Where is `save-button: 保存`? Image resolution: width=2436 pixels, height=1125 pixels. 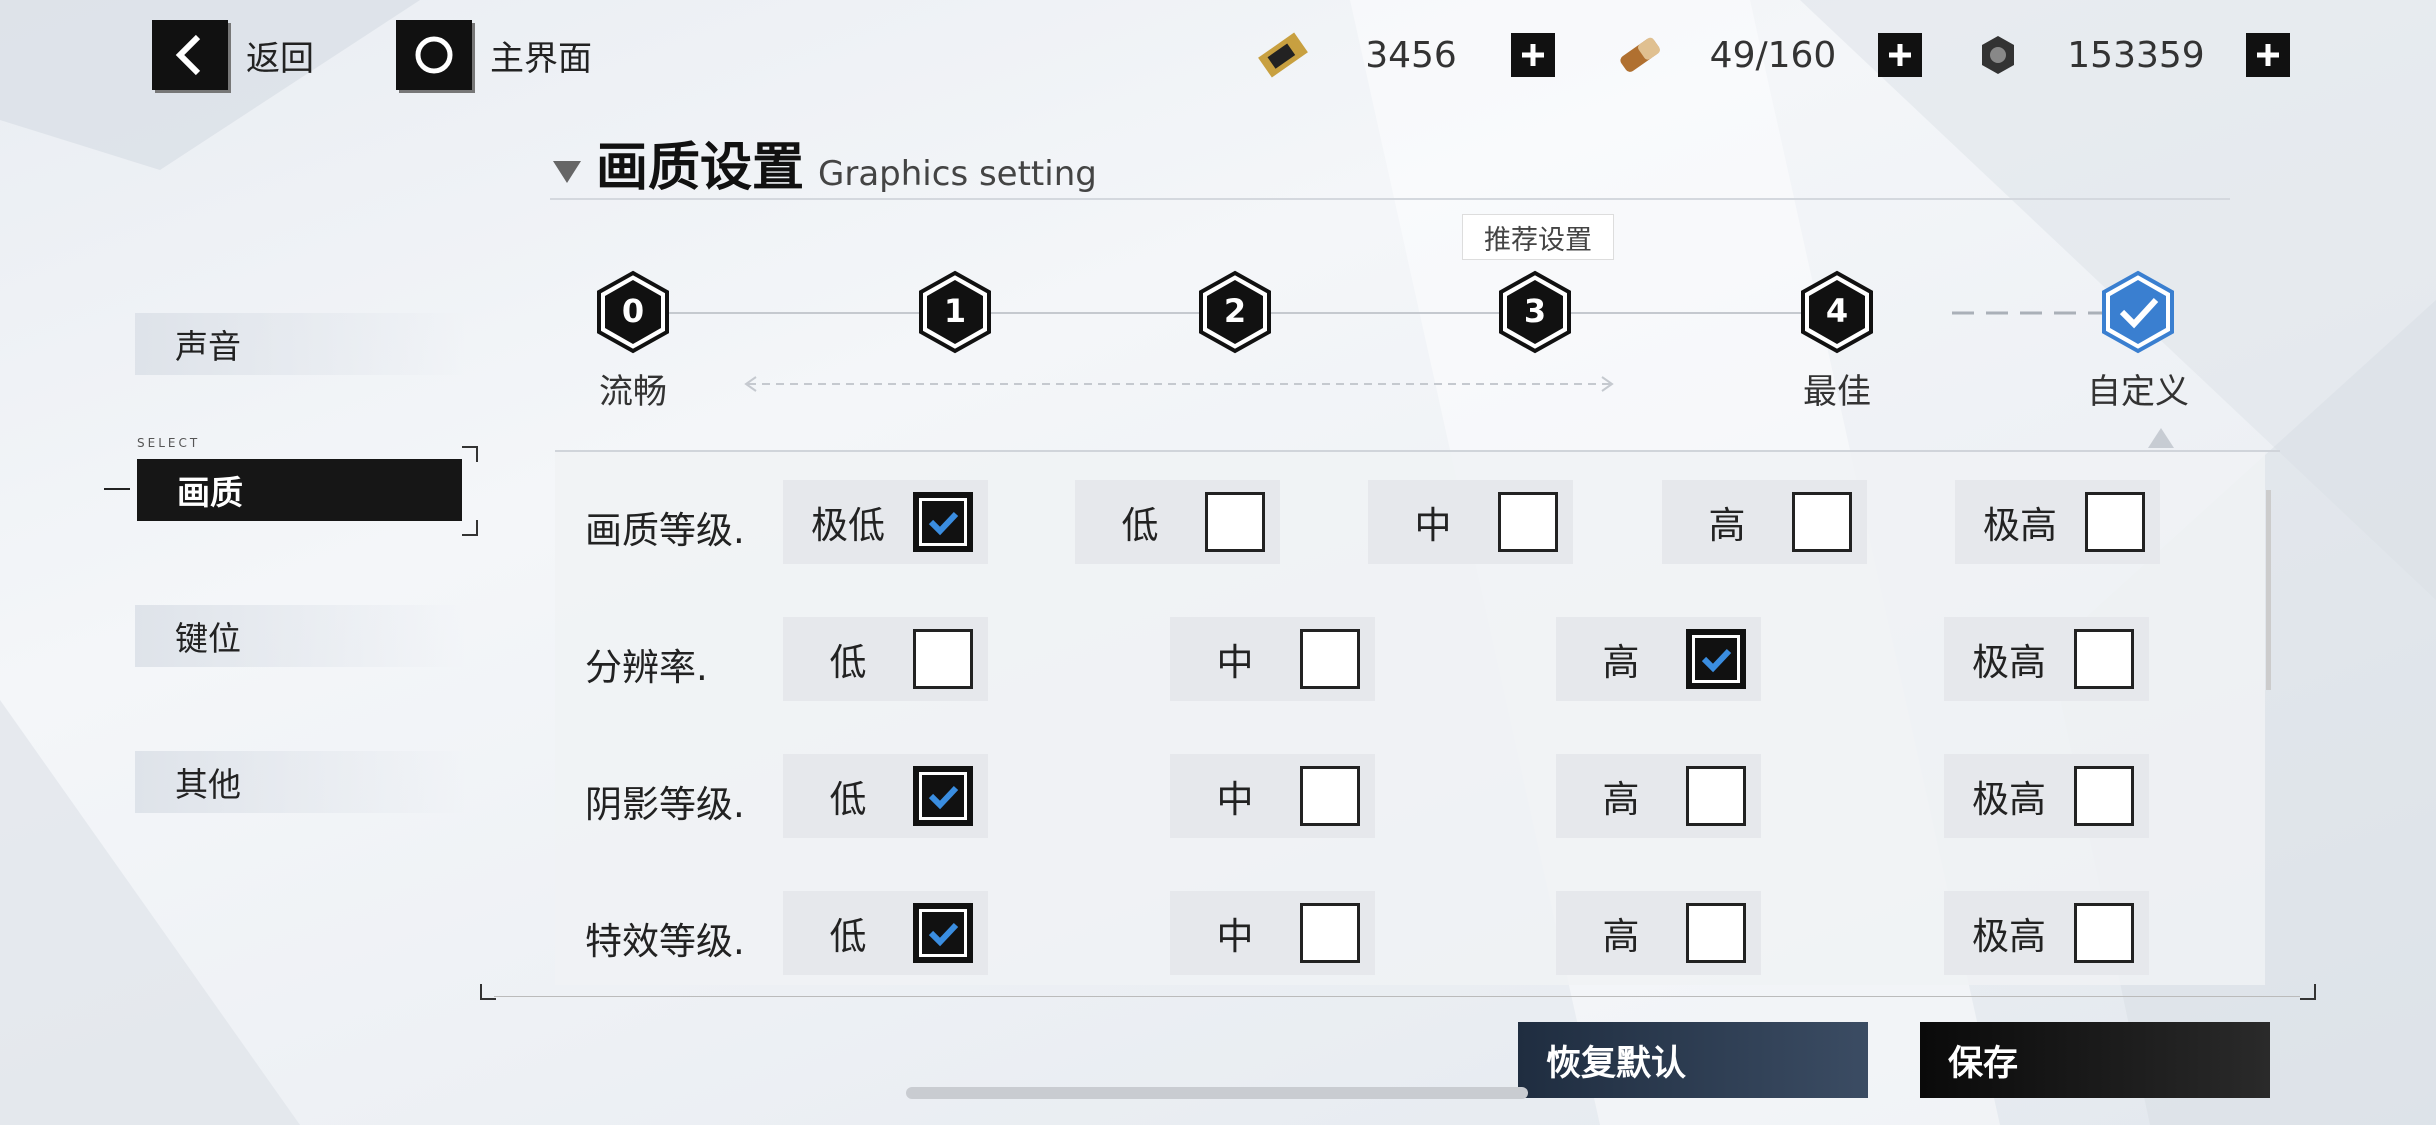
save-button: 保存 is located at coordinates (2095, 1060).